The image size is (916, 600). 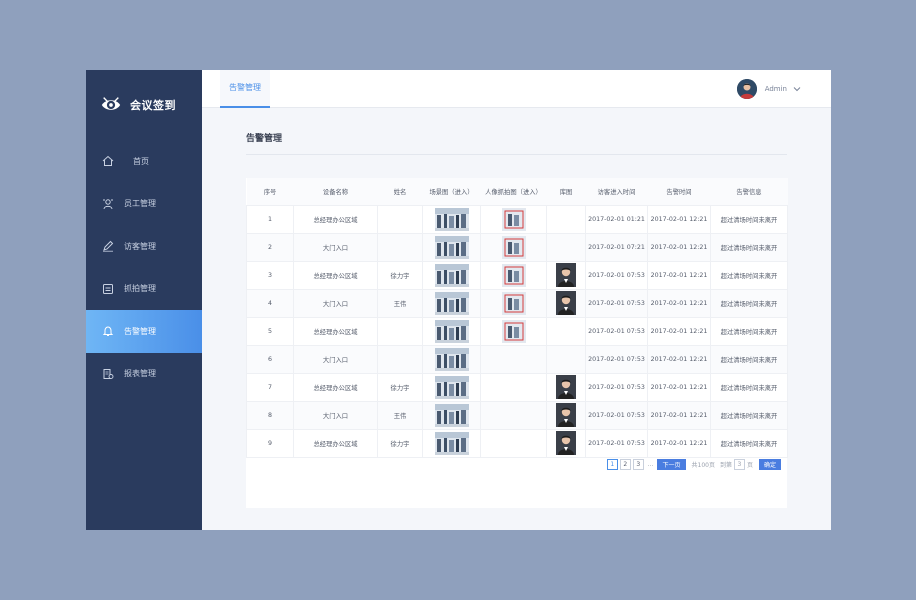 I want to click on sidebar-item-label: 员工管理, so click(x=140, y=204).